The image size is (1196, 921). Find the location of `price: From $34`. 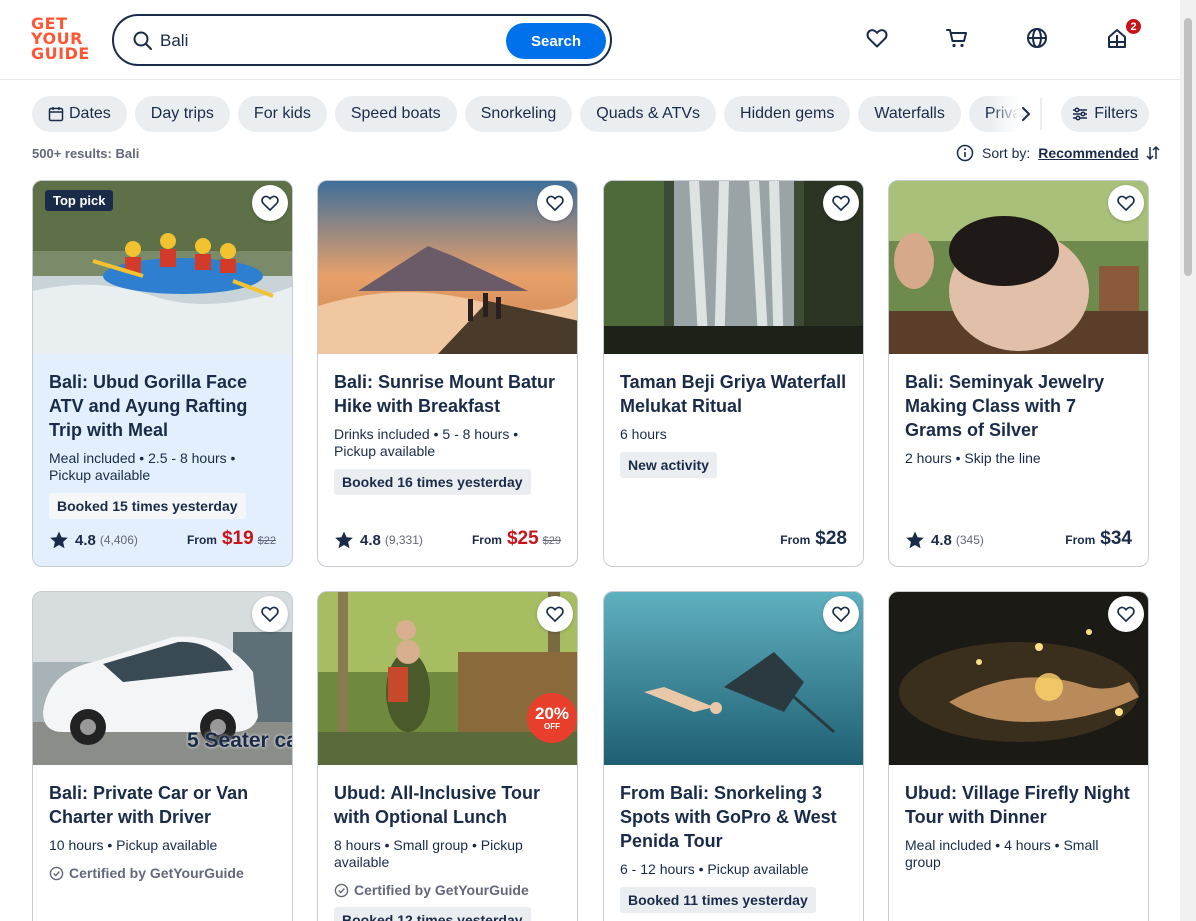

price: From $34 is located at coordinates (1098, 538).